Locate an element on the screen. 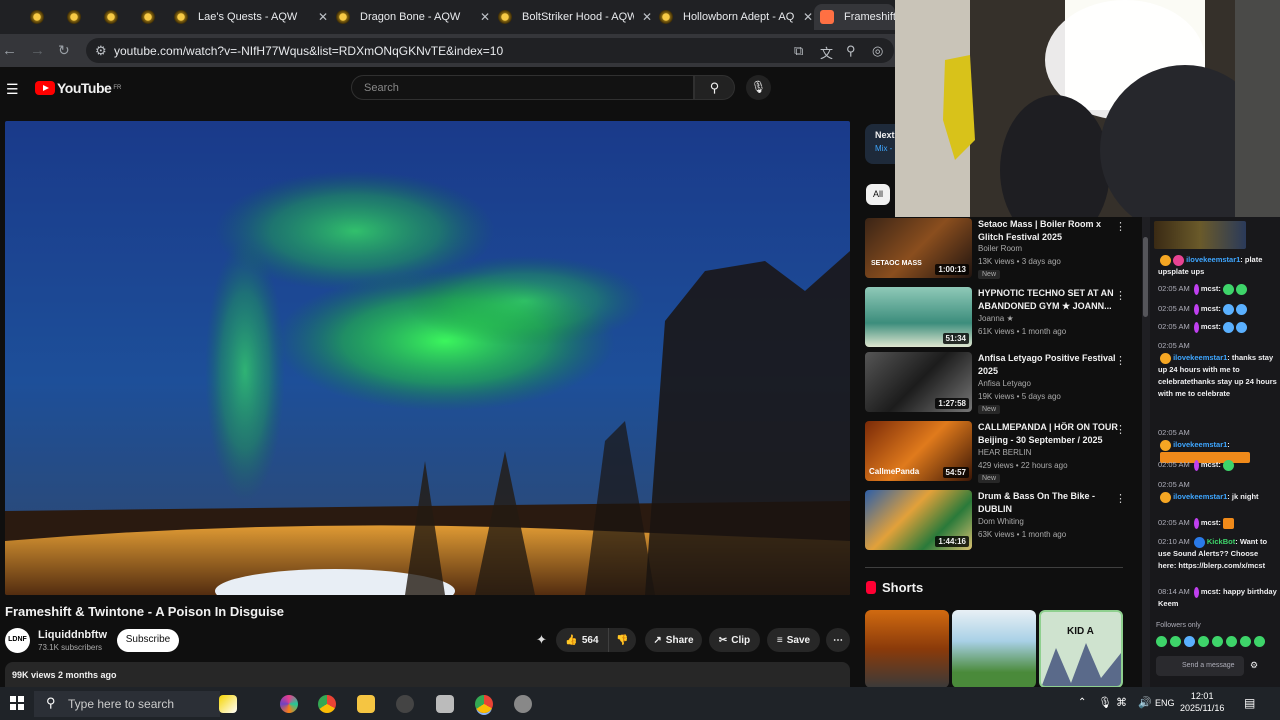 The image size is (1280, 720). chat-username: KickBot is located at coordinates (1221, 541).